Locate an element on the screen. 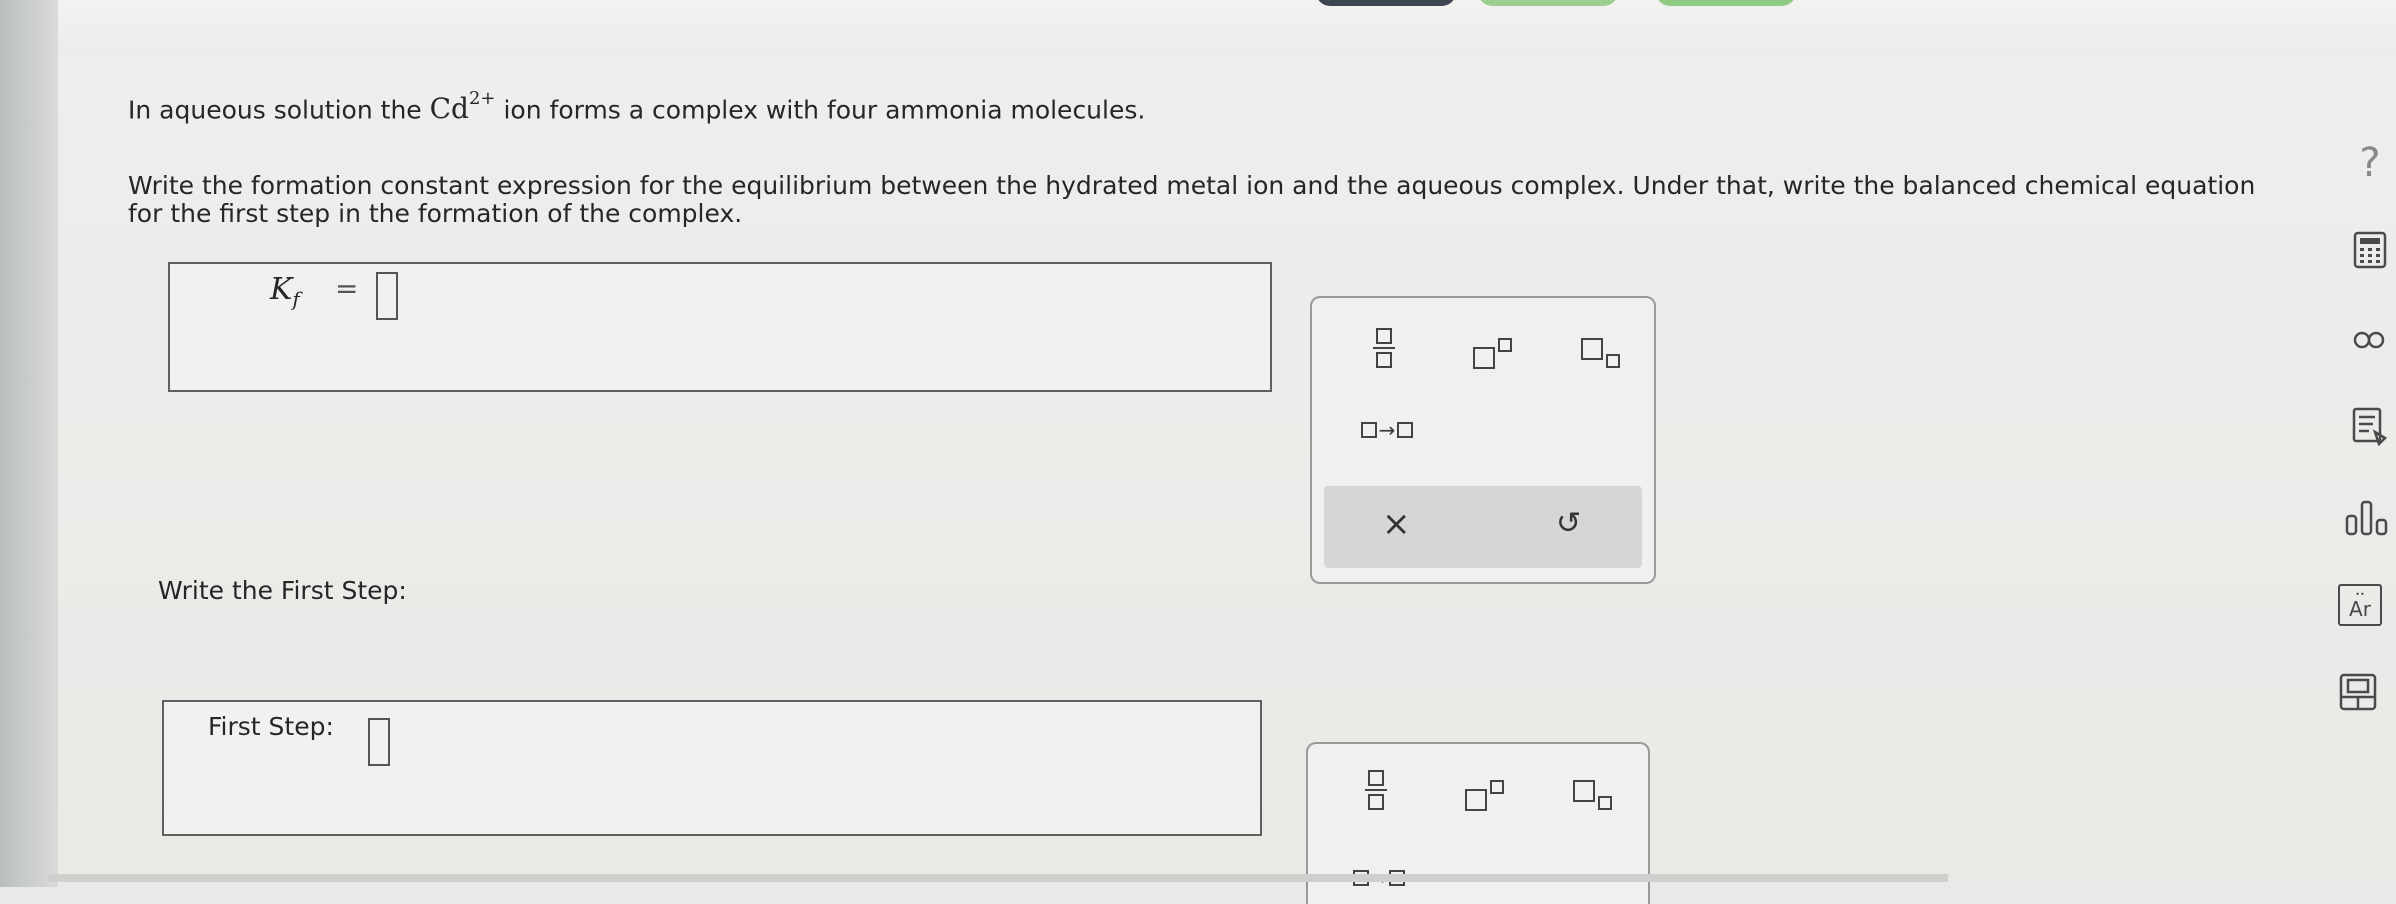 Image resolution: width=2396 pixels, height=904 pixels. periodic-table-icon: •• Ar is located at coordinates (2360, 605).